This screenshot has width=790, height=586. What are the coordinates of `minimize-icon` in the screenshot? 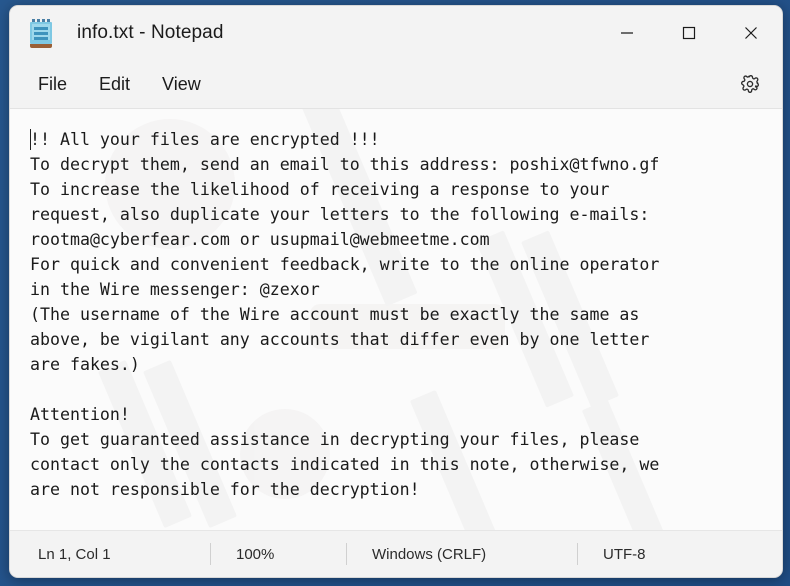 It's located at (627, 33).